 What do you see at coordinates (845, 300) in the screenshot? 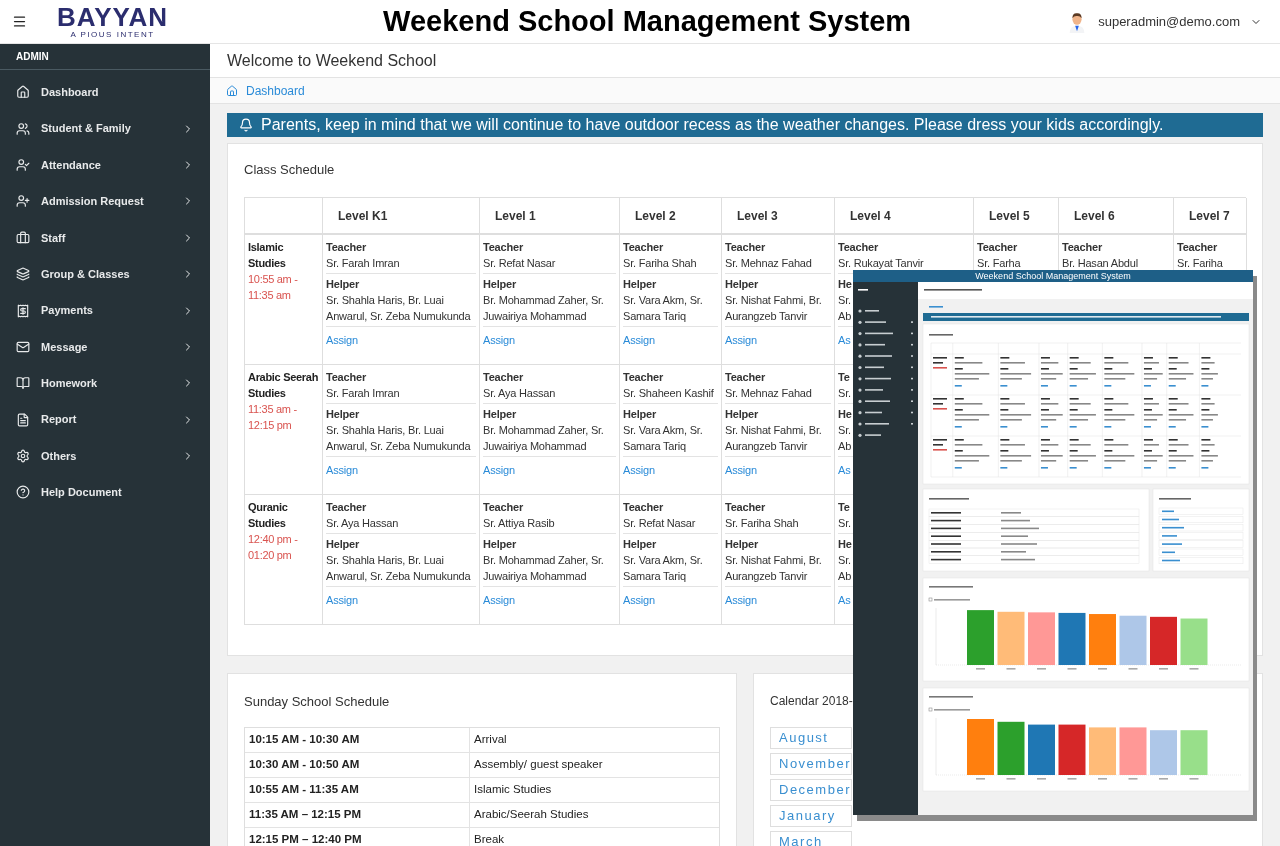
I see `helper-names: Sr.` at bounding box center [845, 300].